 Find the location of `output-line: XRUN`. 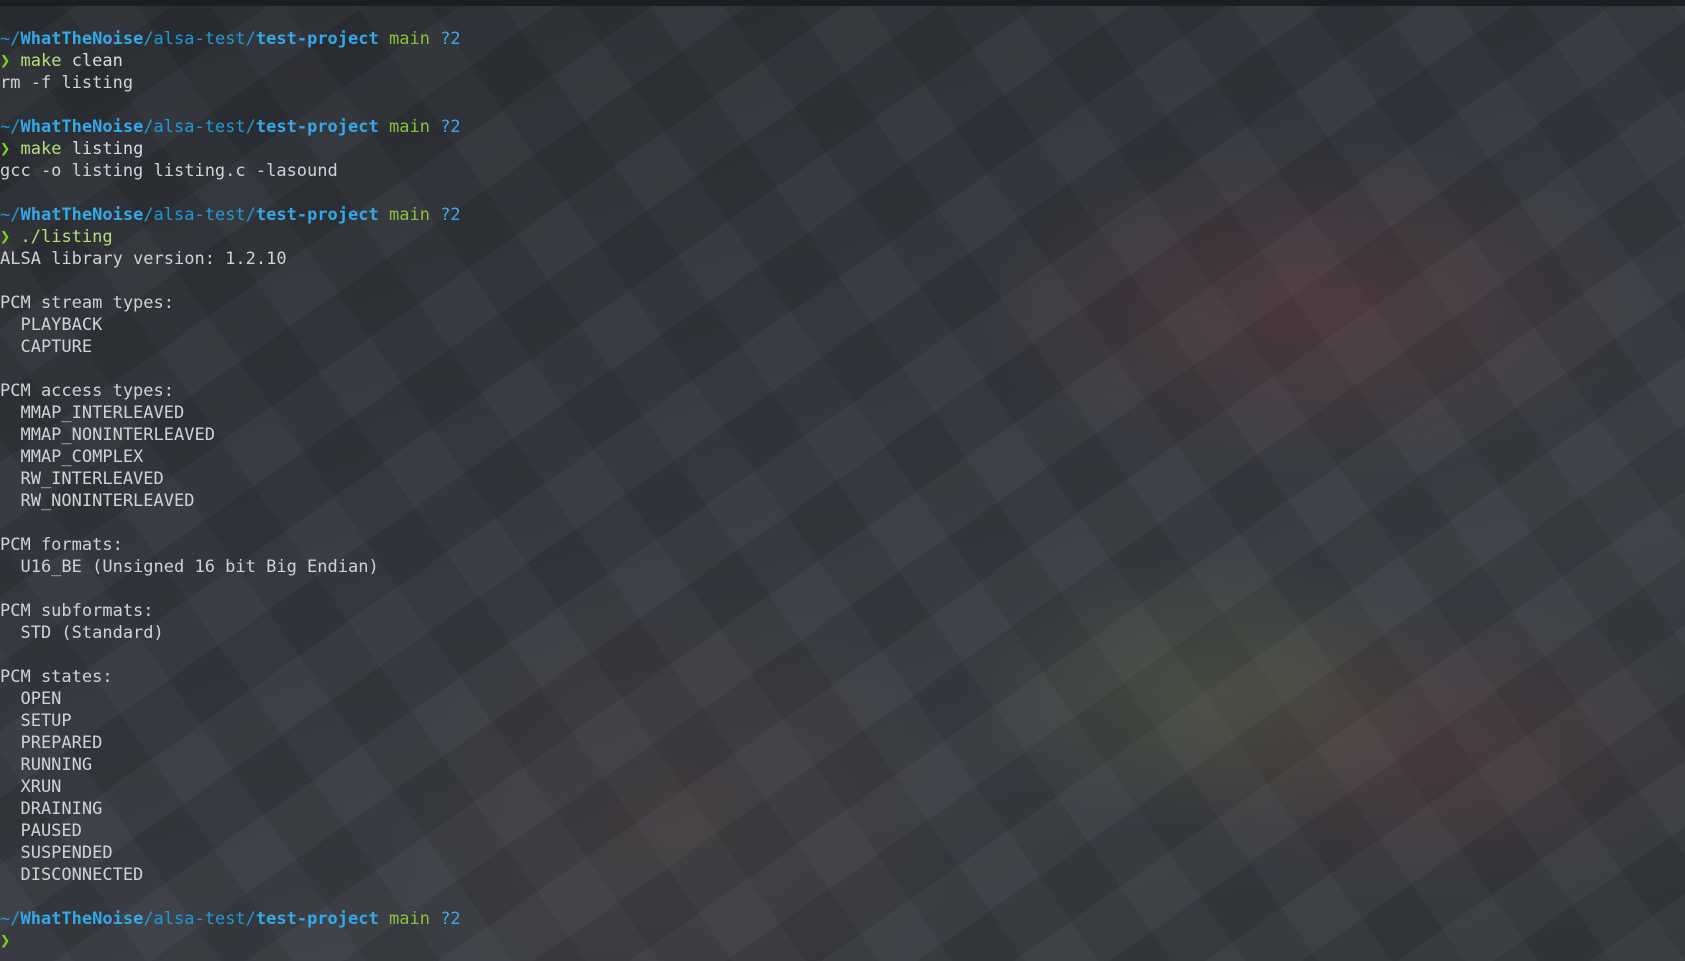

output-line: XRUN is located at coordinates (31, 787).